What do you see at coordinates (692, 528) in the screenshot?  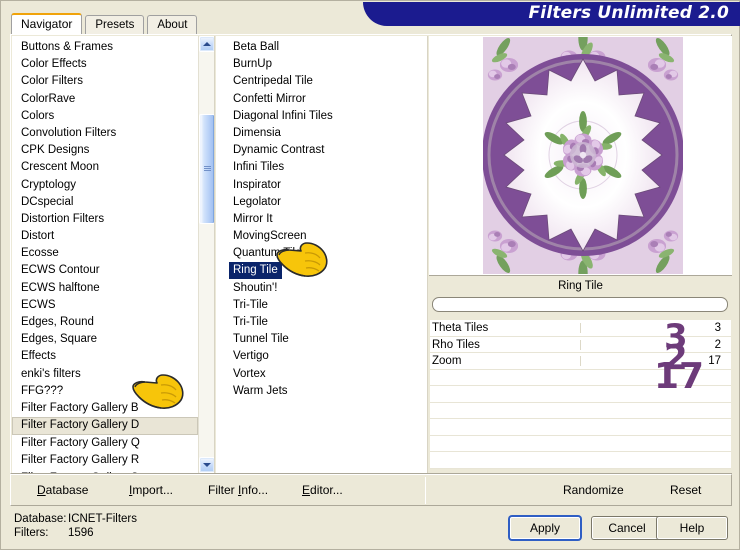 I see `help-button: Help` at bounding box center [692, 528].